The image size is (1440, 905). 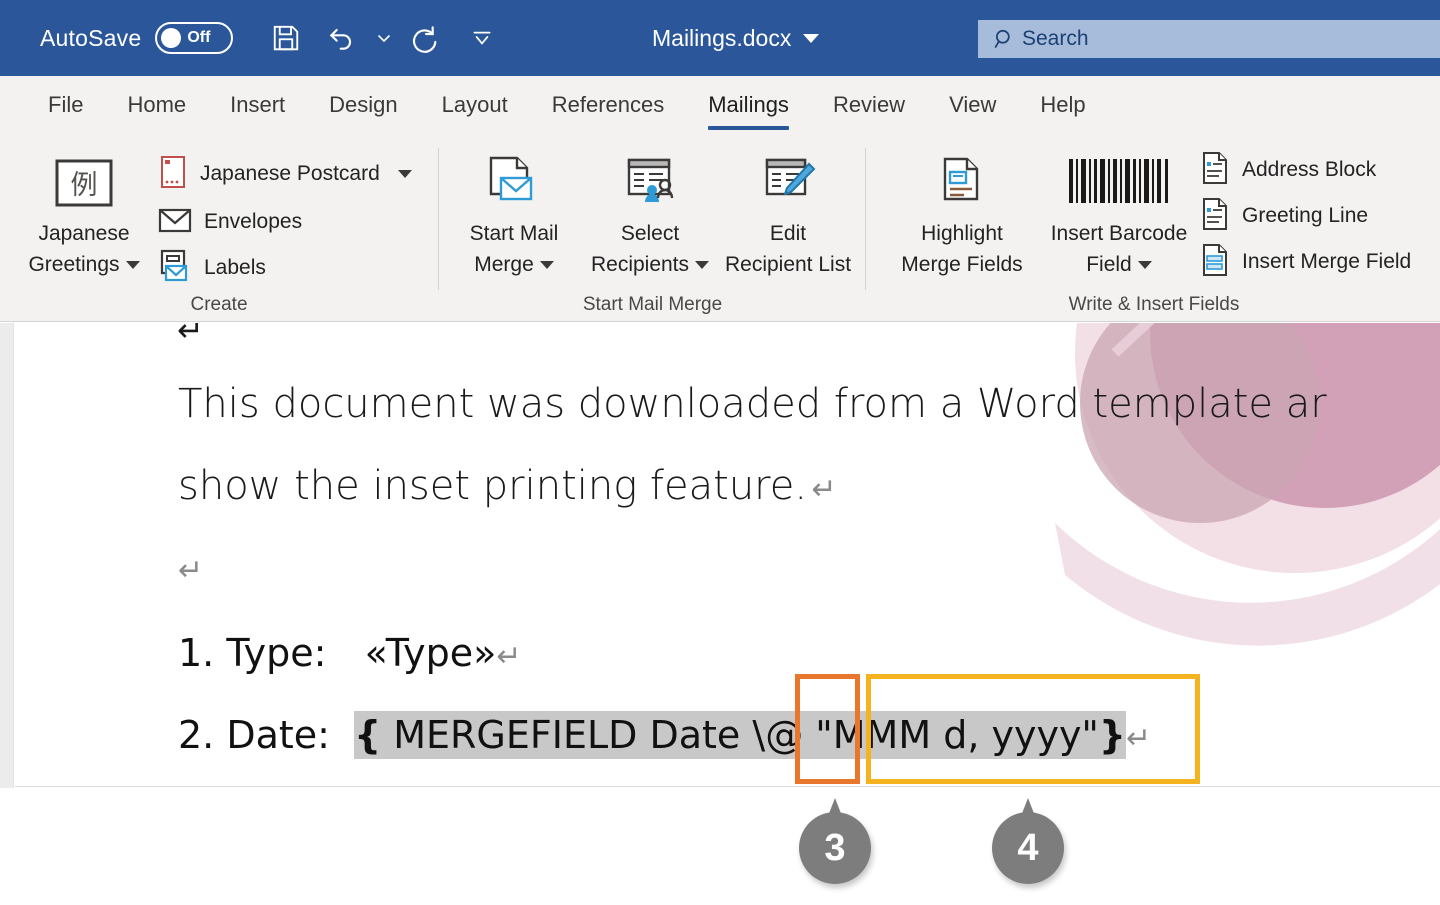 I want to click on annotation-box-format, so click(x=1033, y=729).